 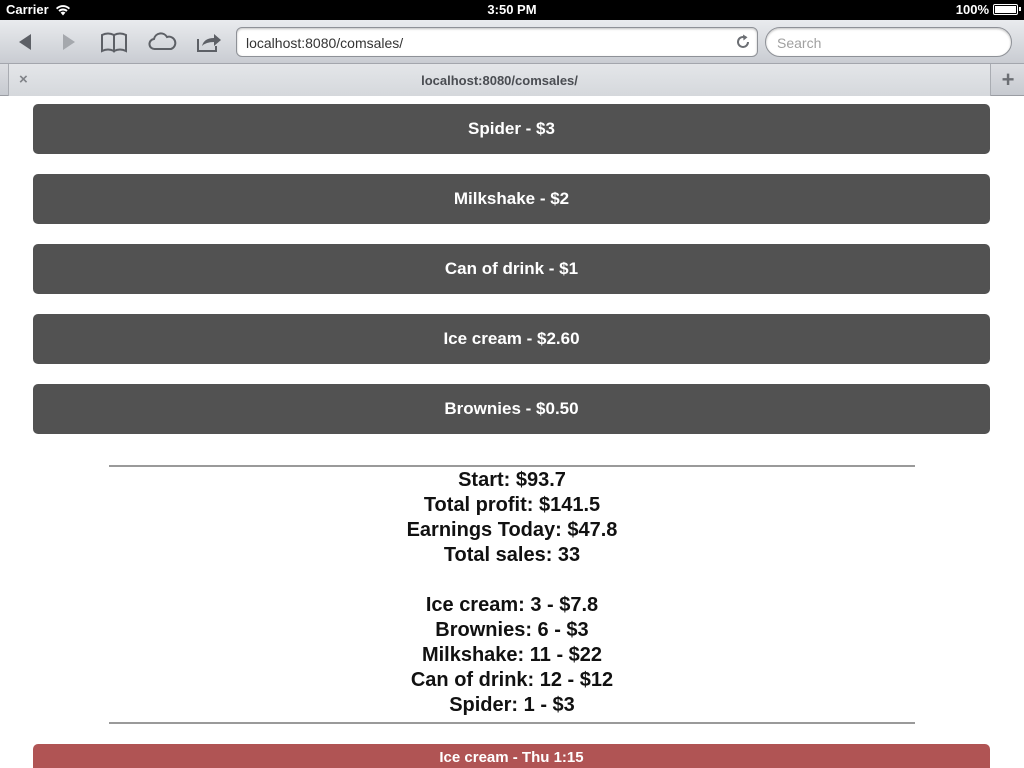 I want to click on item-button-brownies: Brownies - $0.50, so click(x=511, y=409).